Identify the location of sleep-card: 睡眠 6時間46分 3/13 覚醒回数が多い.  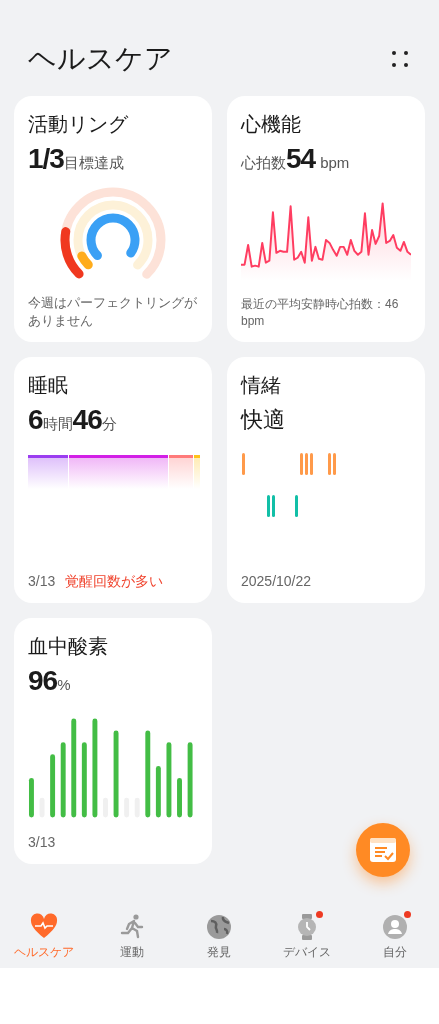
(113, 480).